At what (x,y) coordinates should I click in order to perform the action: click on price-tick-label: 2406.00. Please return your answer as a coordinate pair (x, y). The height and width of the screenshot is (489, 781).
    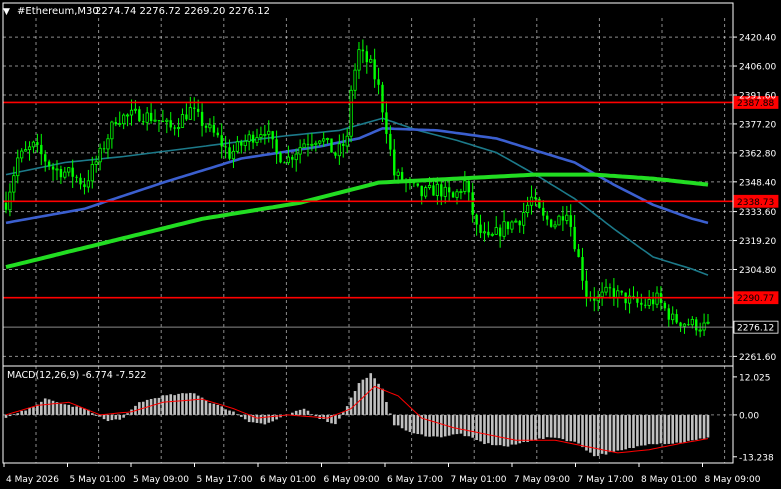
    Looking at the image, I should click on (757, 68).